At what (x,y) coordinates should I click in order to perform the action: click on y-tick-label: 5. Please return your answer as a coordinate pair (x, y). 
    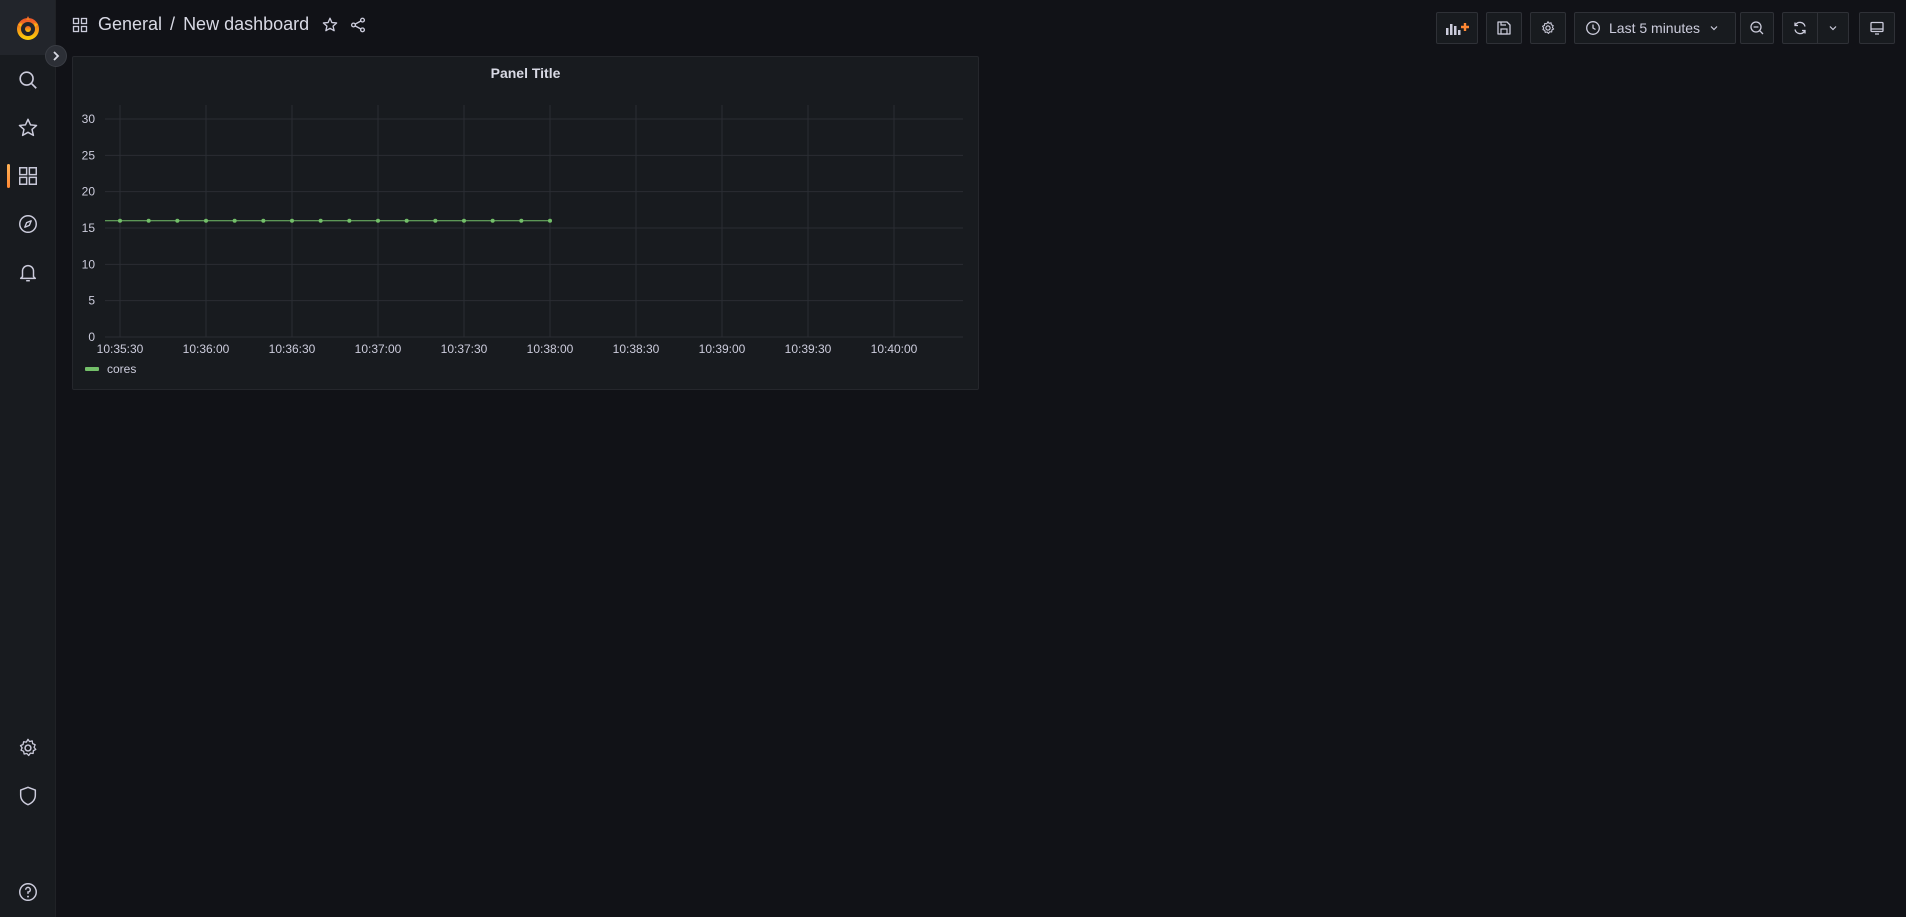
    Looking at the image, I should click on (91, 301).